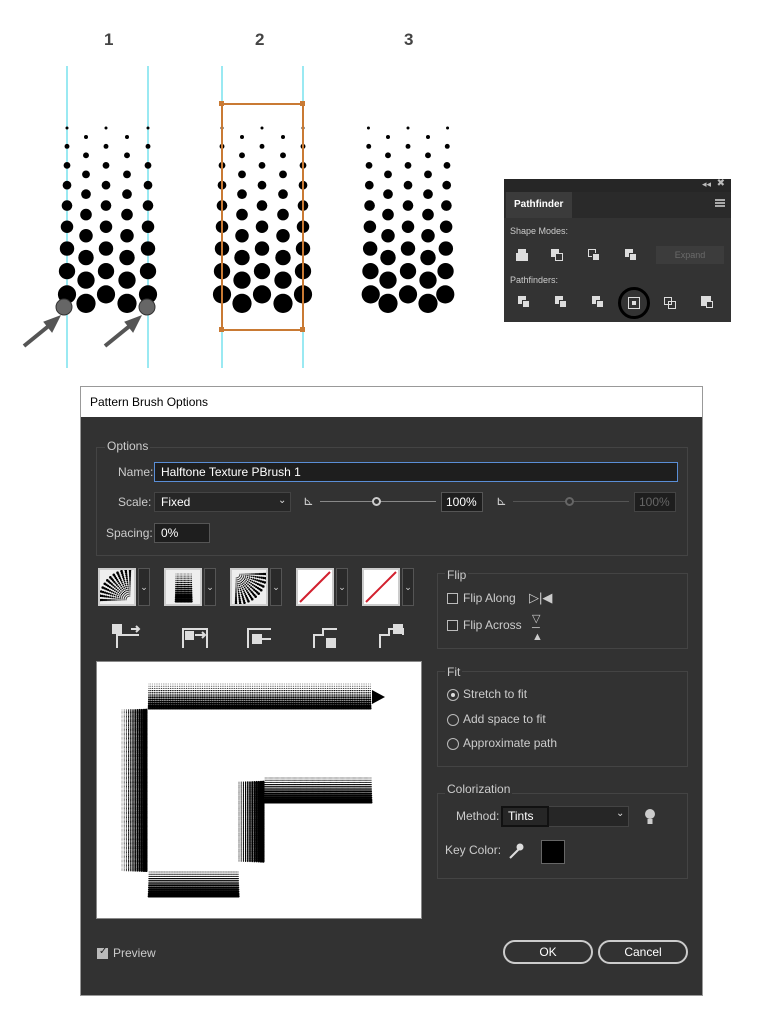 The image size is (780, 1024). I want to click on merge-icon, so click(598, 302).